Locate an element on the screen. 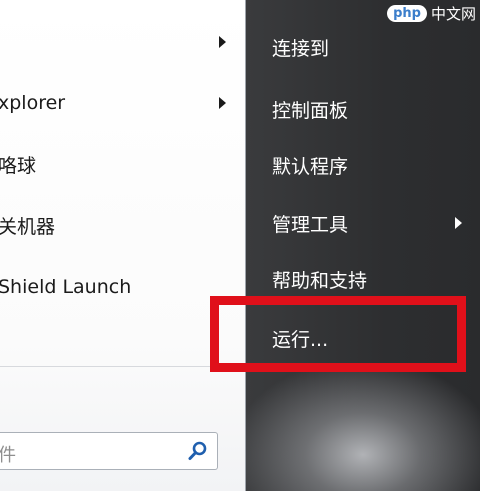 Image resolution: width=480 pixels, height=491 pixels. menu-item-help-support: 帮助和支持 is located at coordinates (372, 279).